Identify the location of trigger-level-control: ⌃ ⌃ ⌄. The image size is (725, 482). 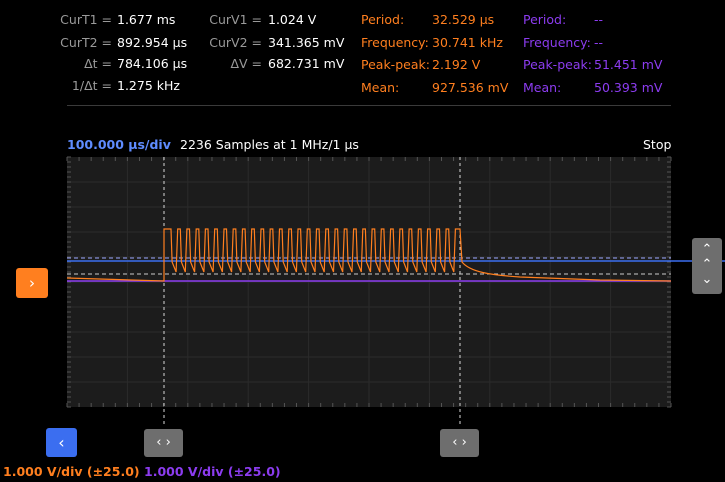
(707, 266).